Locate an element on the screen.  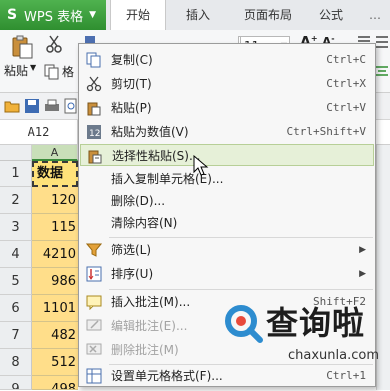
cell-a6: 1101 is located at coordinates (55, 308).